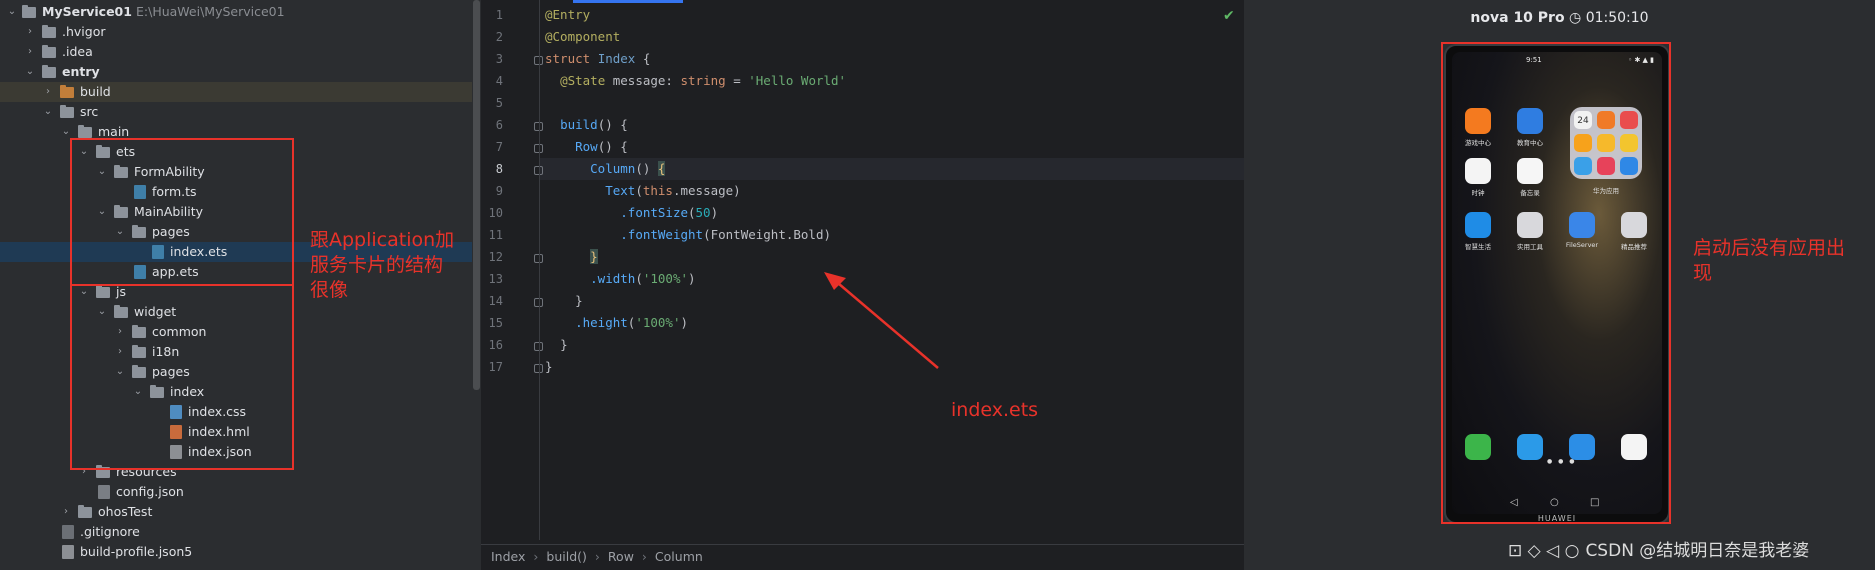  What do you see at coordinates (1229, 16) in the screenshot?
I see `check-icon: ✔` at bounding box center [1229, 16].